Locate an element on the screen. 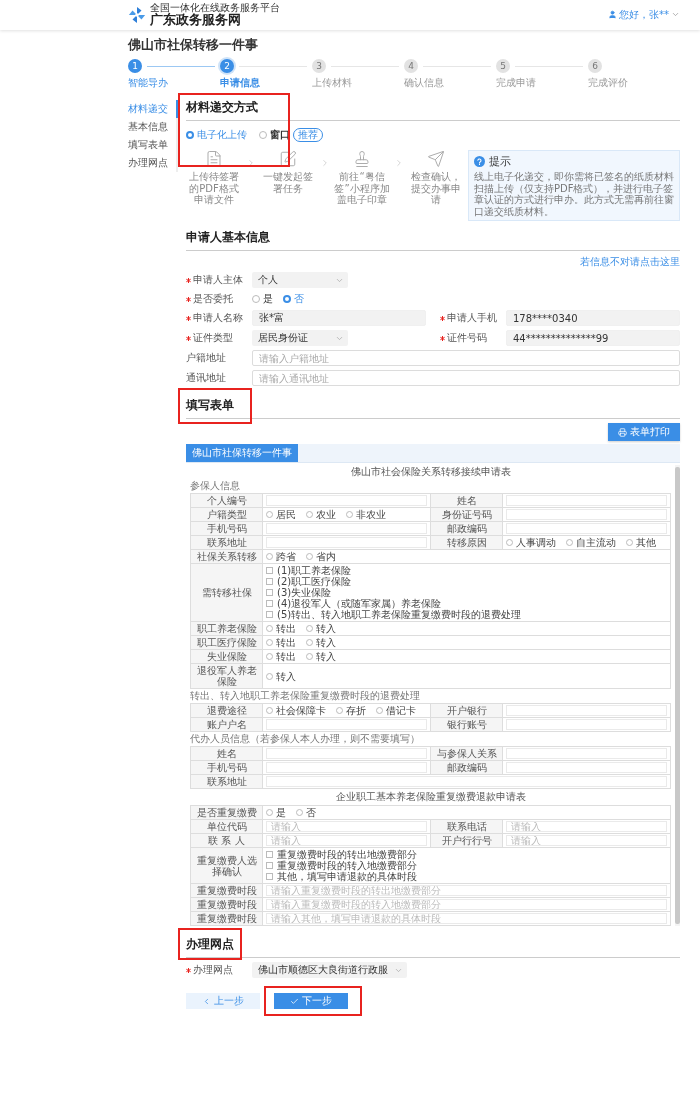  field-label: 手机号码 is located at coordinates (227, 768).